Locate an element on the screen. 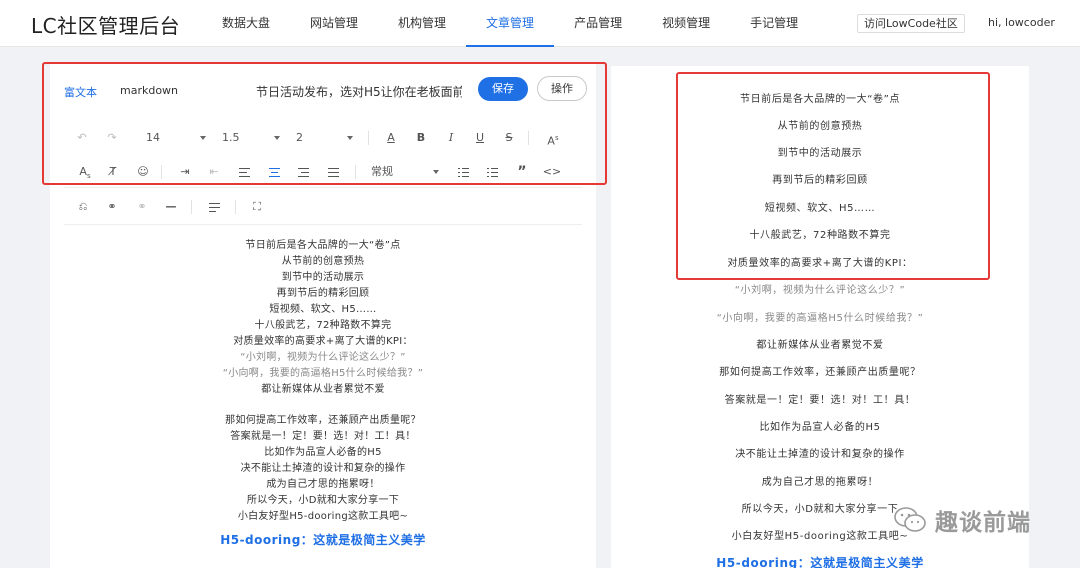 This screenshot has width=1080, height=568. text-style-select: 常规 is located at coordinates (384, 172).